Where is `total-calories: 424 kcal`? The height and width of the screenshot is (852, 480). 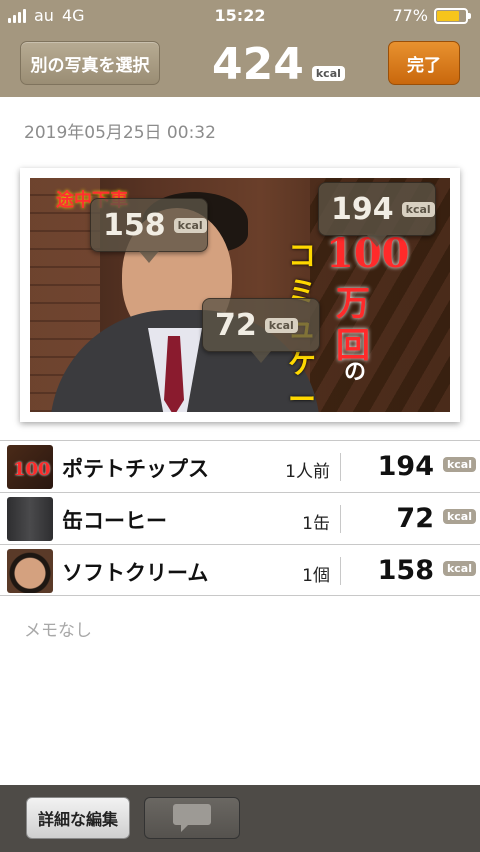 total-calories: 424 kcal is located at coordinates (278, 64).